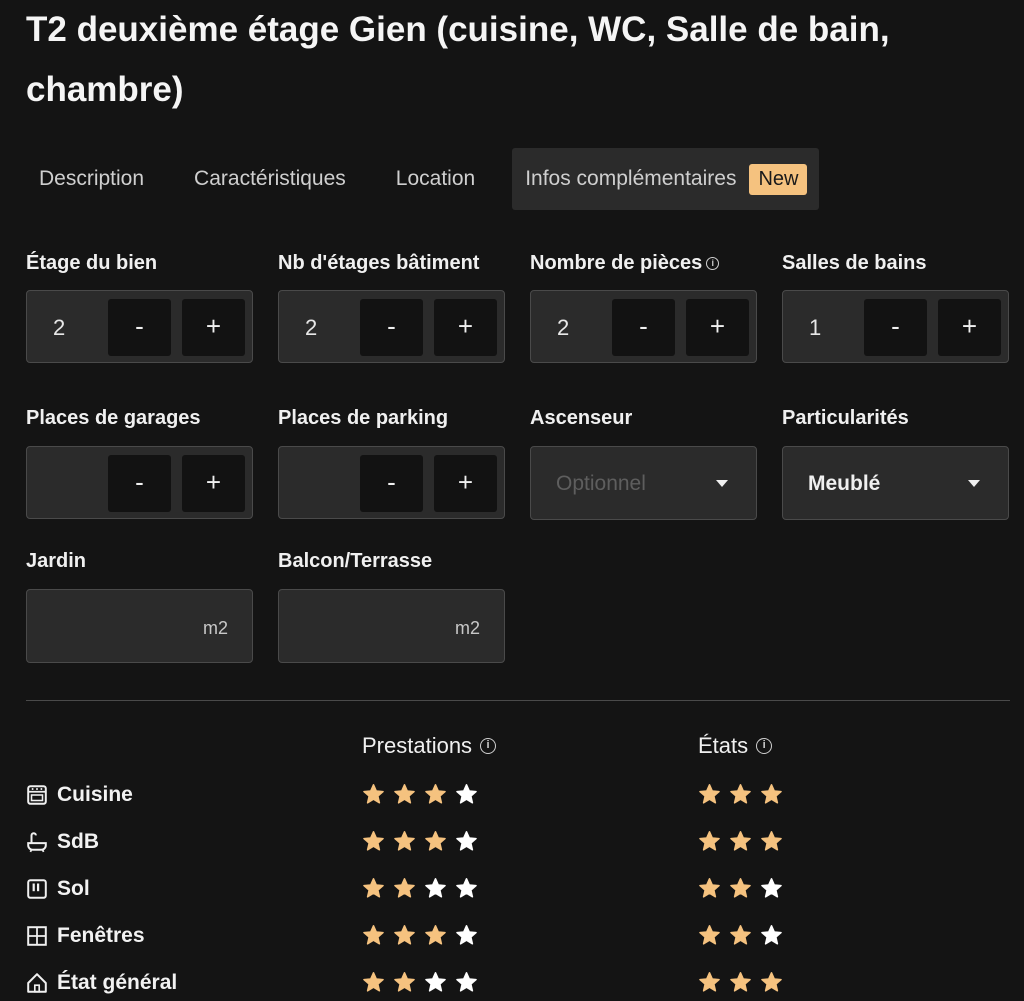 This screenshot has width=1024, height=1001. I want to click on jardin-input: m2, so click(139, 626).